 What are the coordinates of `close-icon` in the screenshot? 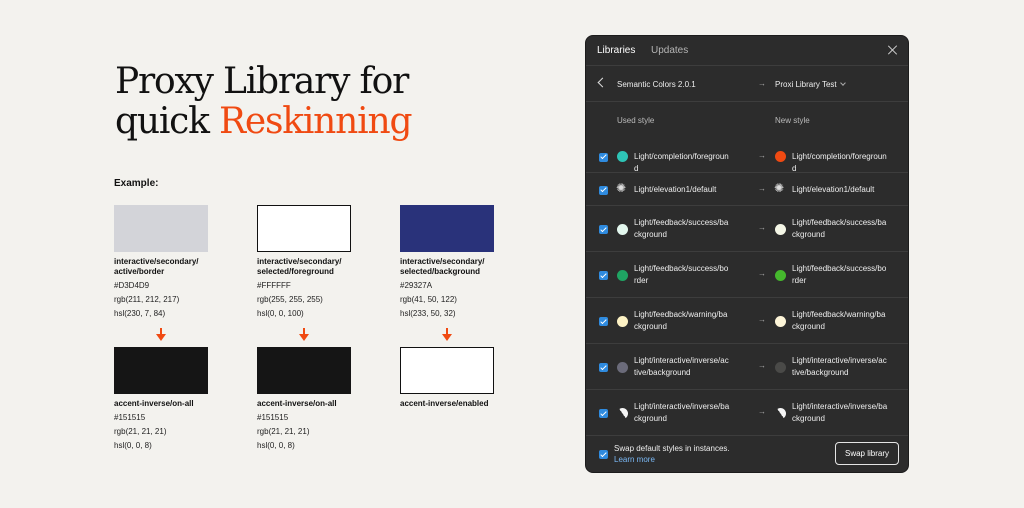 It's located at (893, 50).